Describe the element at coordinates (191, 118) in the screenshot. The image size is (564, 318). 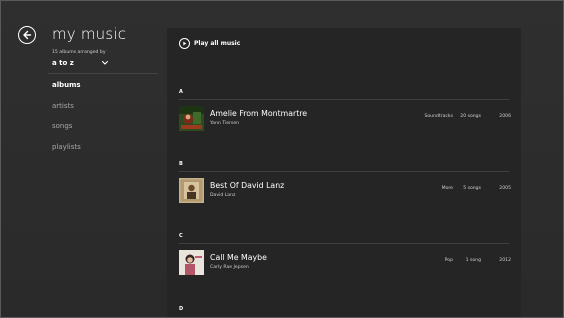
I see `album-art-amelie` at that location.